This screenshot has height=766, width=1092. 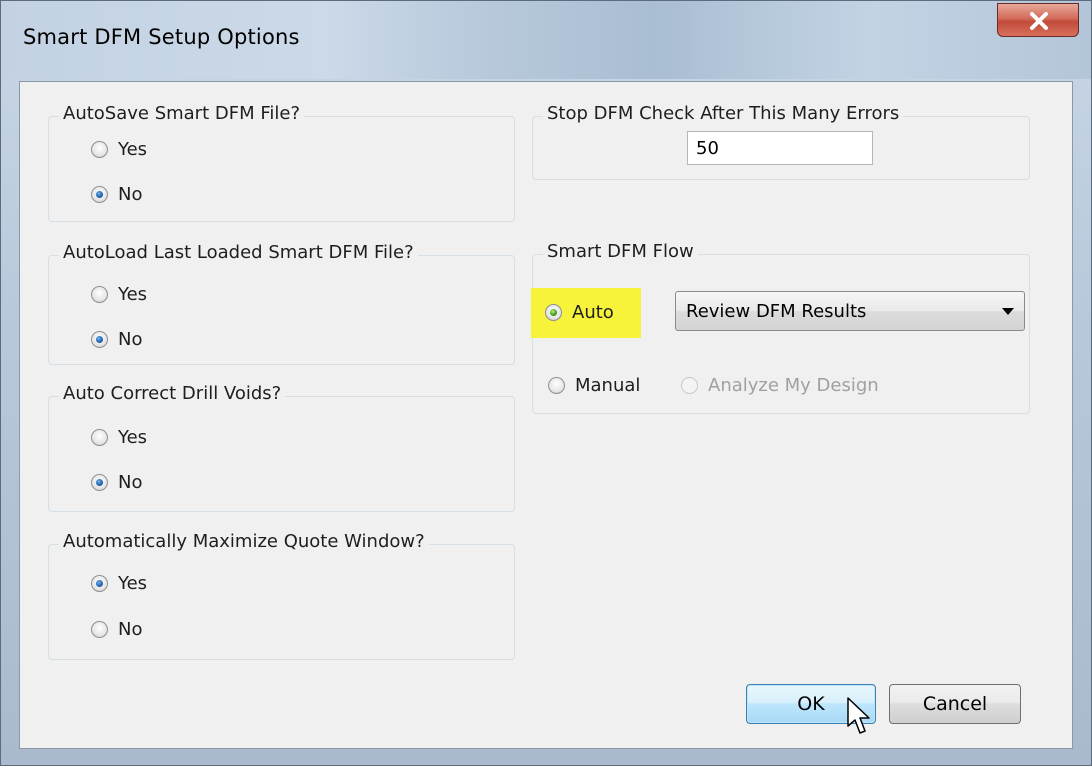 What do you see at coordinates (780, 148) in the screenshot?
I see `max-errors-input: 50` at bounding box center [780, 148].